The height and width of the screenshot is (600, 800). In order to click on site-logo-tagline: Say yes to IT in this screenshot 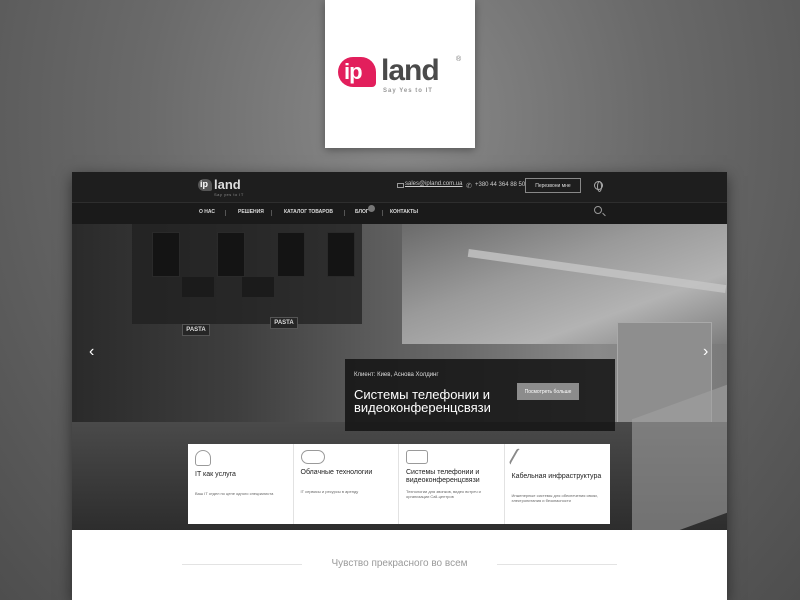, I will do `click(229, 194)`.